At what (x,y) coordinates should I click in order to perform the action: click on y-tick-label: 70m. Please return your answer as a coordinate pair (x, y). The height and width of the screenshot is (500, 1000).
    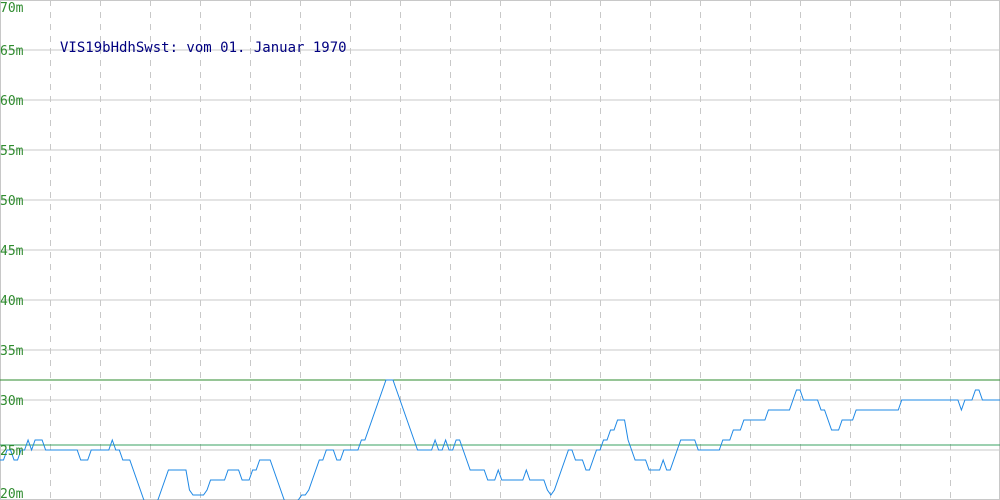
    Looking at the image, I should click on (12, 8).